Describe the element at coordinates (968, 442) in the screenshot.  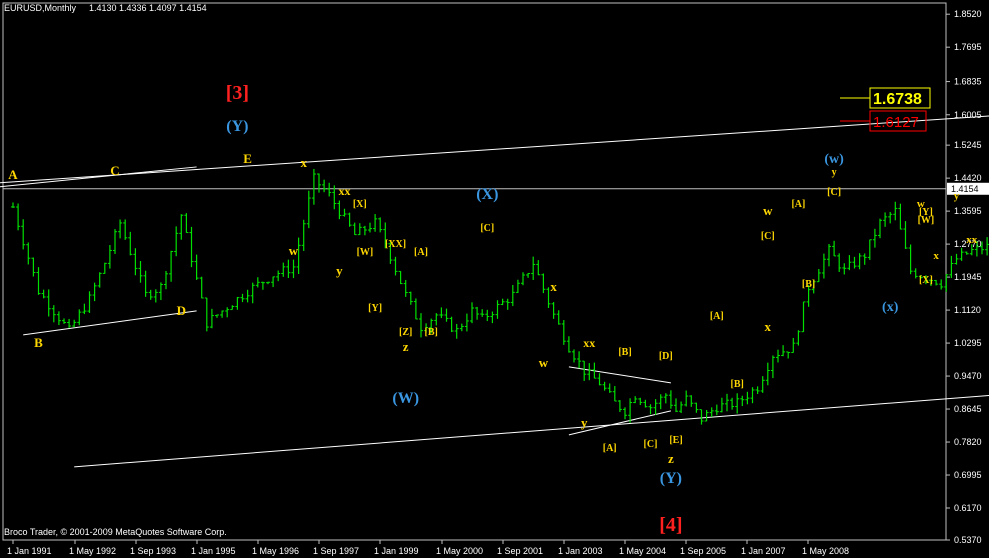
I see `y-tick-label: 0.7820` at that location.